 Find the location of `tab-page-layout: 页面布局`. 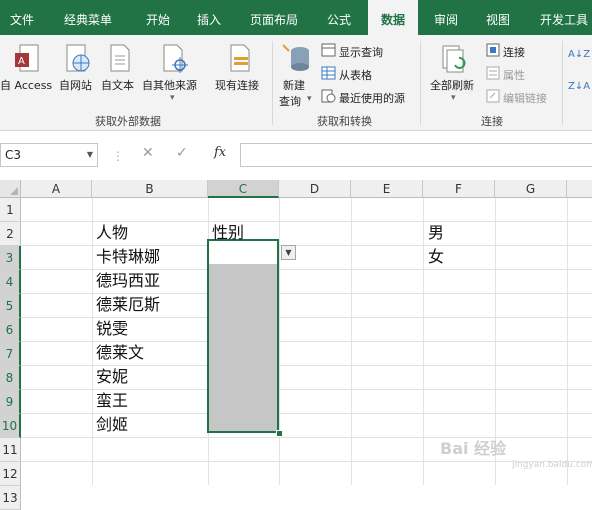

tab-page-layout: 页面布局 is located at coordinates (274, 17).